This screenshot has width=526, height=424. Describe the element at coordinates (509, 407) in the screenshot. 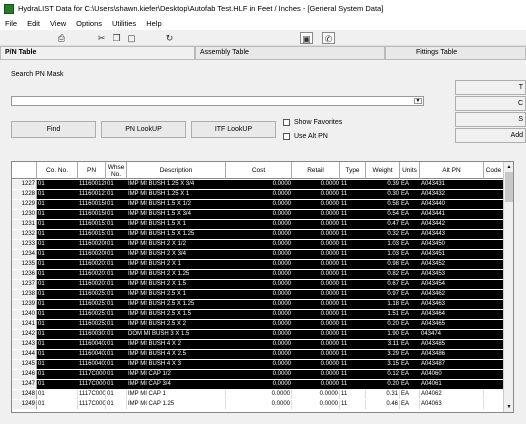

I see `scroll-down-icon: ▼` at that location.